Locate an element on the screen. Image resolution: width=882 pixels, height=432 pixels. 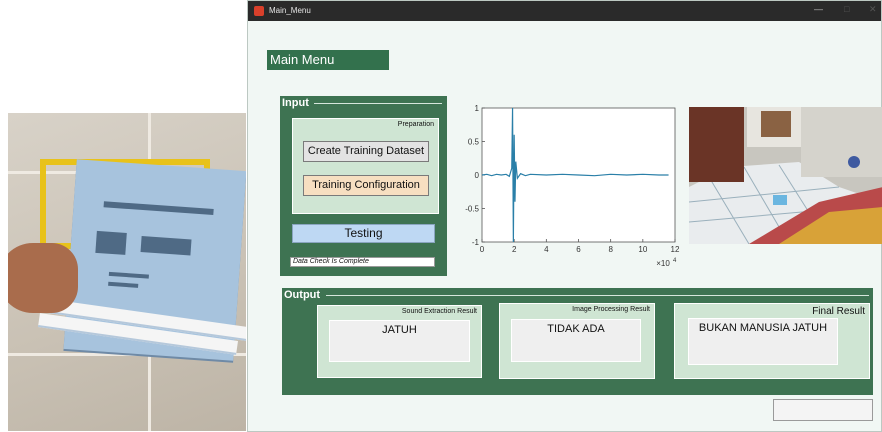
y-tick-label: -1 is located at coordinates (476, 242).